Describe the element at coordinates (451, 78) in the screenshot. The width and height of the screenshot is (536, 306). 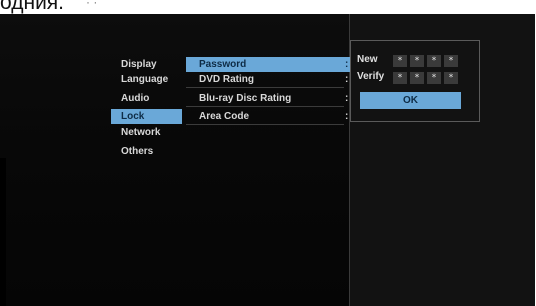
I see `verify-digit-4: *` at that location.